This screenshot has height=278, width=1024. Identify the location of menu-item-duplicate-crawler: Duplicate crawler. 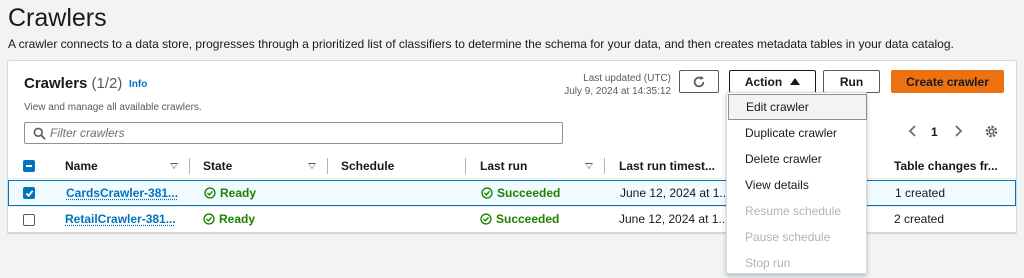
(797, 133).